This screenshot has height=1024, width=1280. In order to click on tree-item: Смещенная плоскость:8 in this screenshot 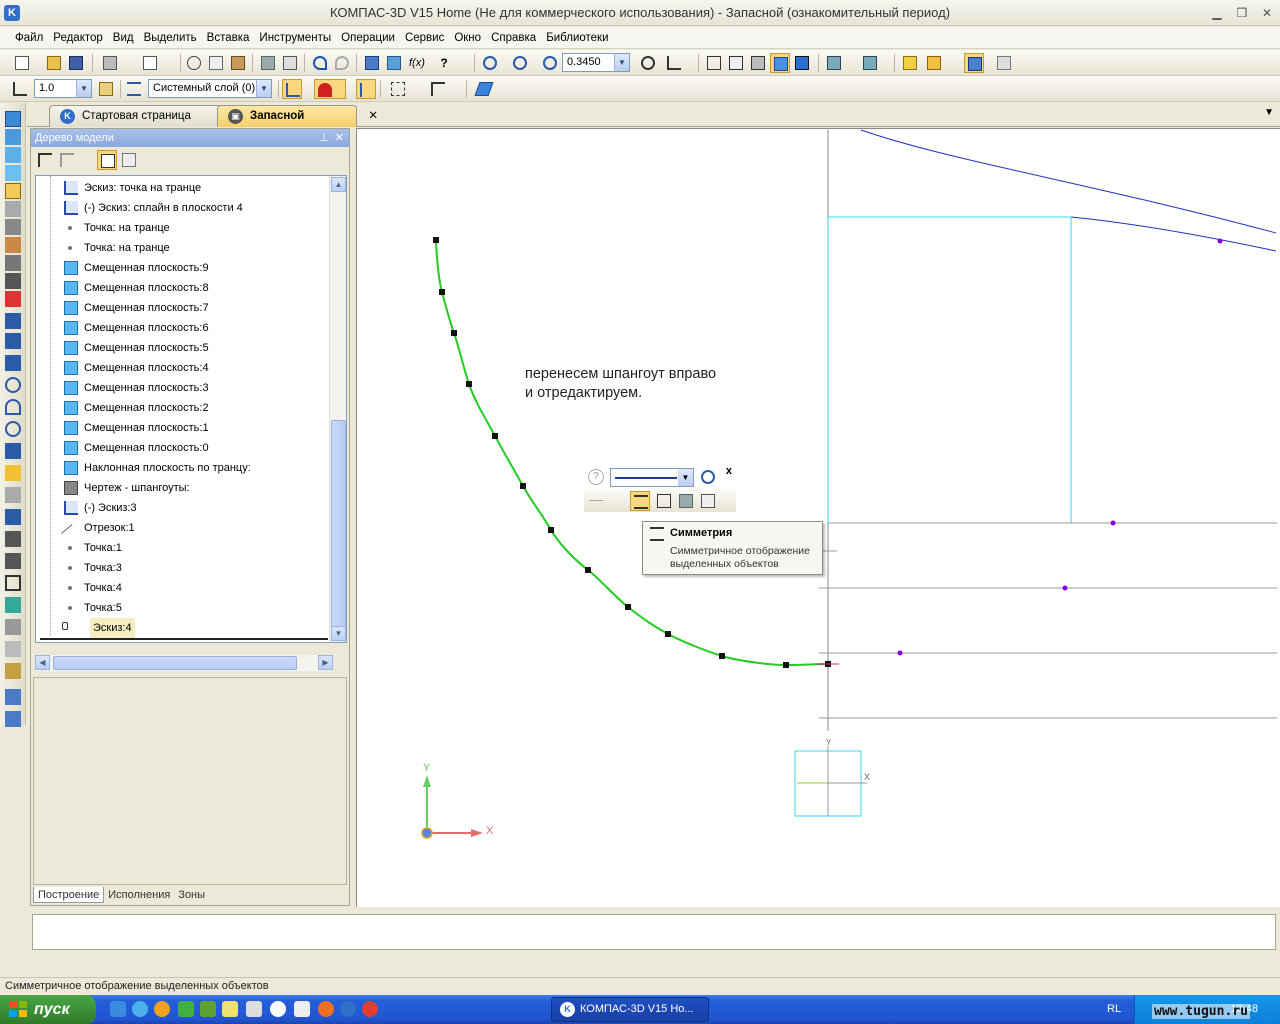, I will do `click(184, 288)`.